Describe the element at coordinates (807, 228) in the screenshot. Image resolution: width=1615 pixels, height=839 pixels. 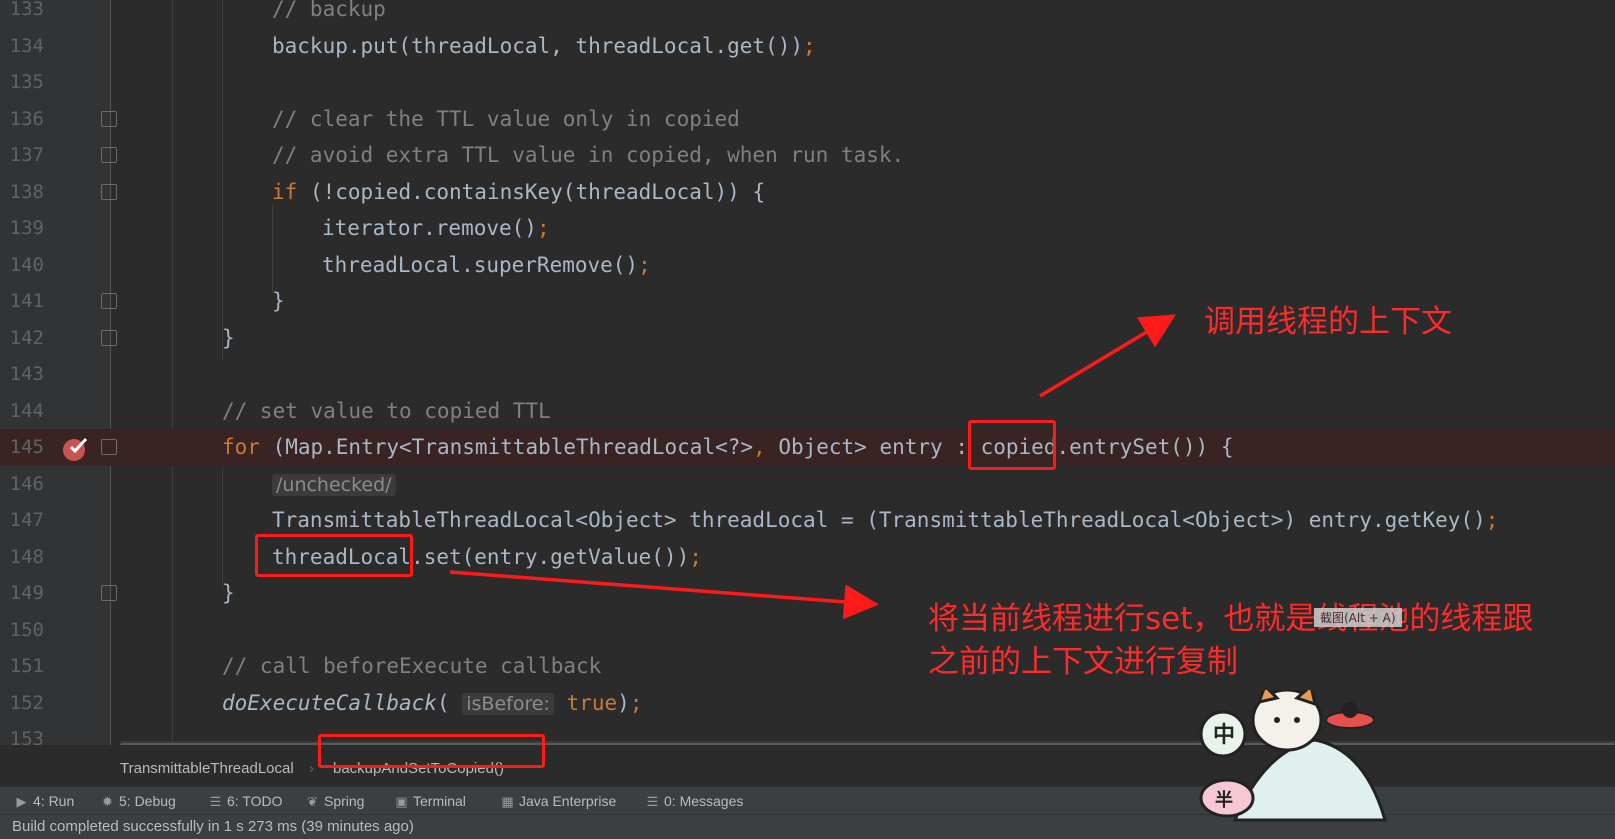
I see `code-line: 139 iterator.remove();` at that location.